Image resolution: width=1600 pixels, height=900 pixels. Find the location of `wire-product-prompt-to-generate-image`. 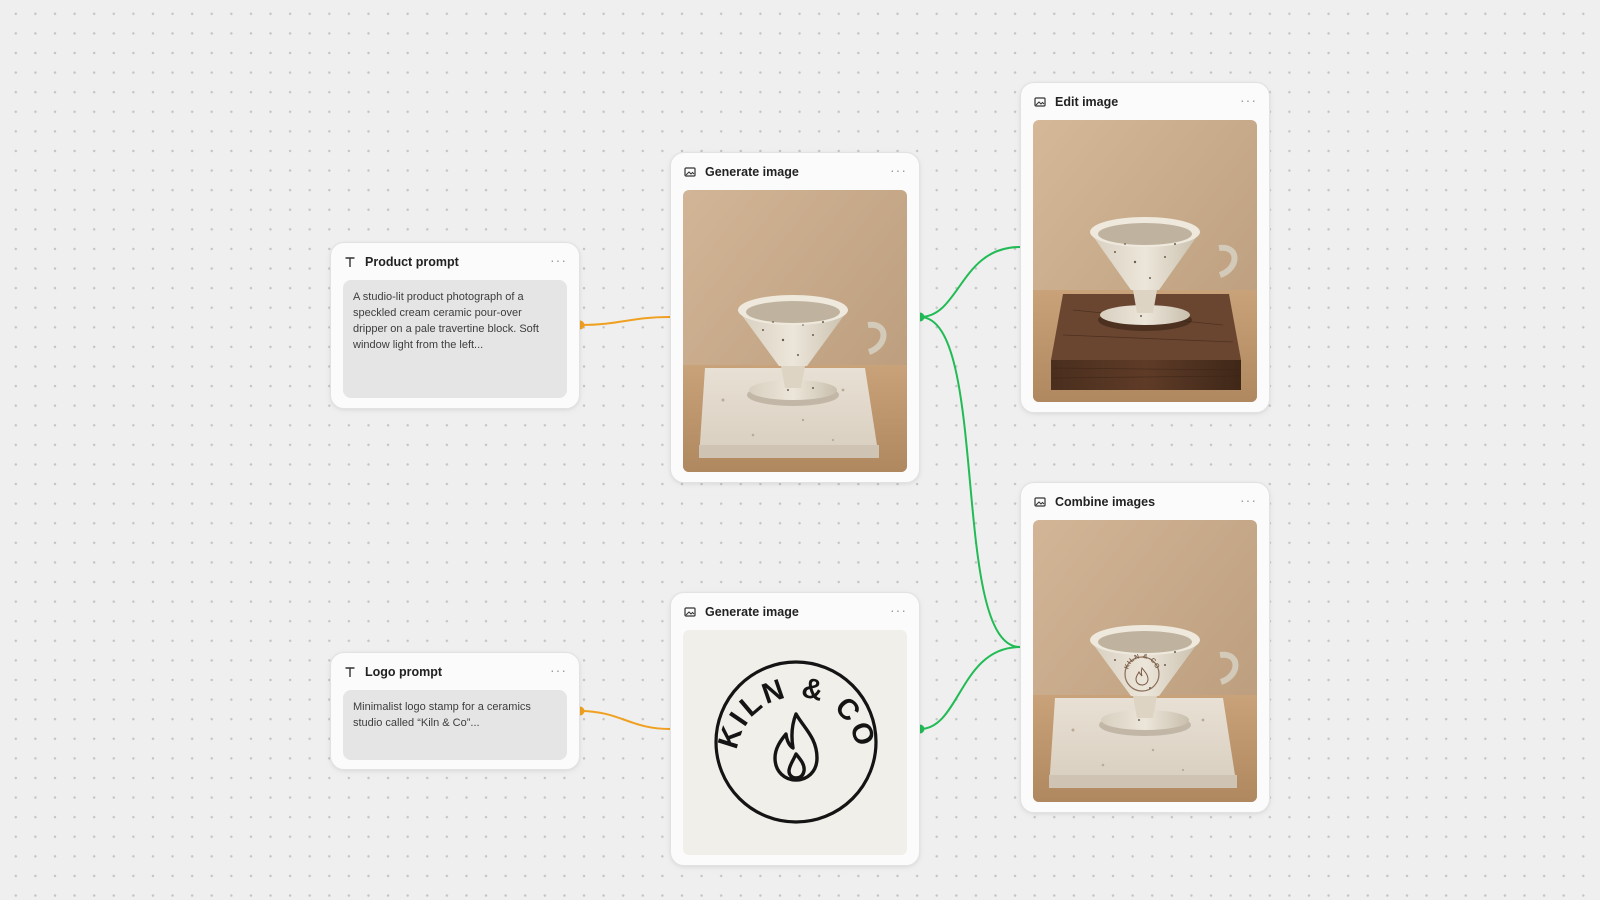

wire-product-prompt-to-generate-image is located at coordinates (625, 321).